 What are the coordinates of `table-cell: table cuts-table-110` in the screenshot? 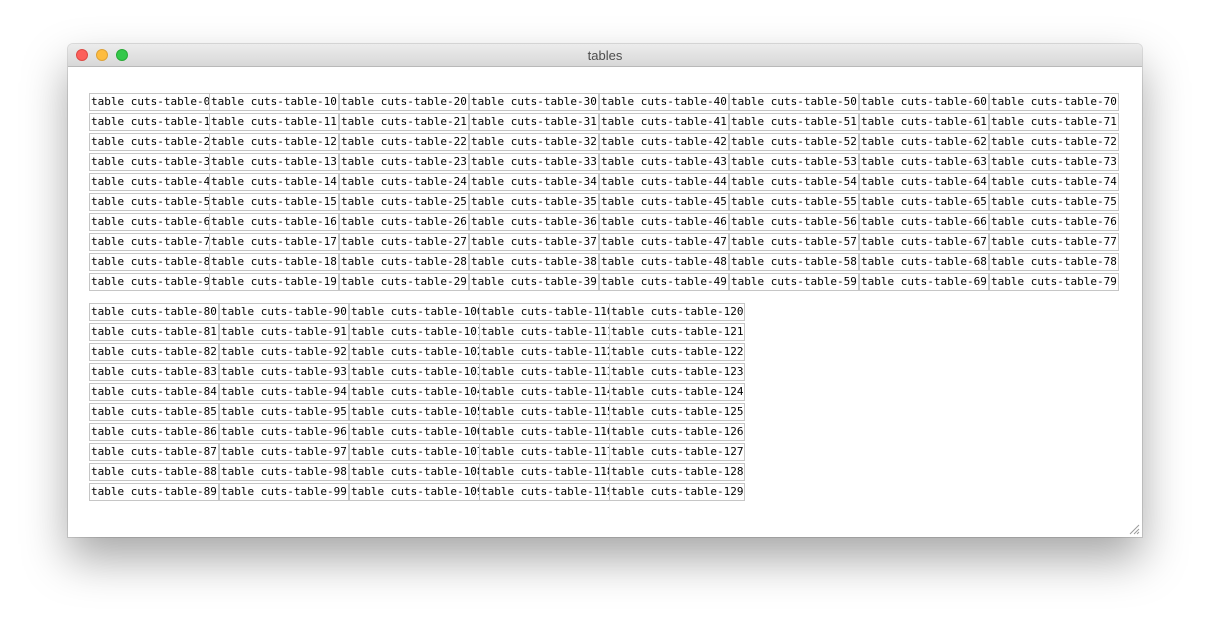 It's located at (547, 312).